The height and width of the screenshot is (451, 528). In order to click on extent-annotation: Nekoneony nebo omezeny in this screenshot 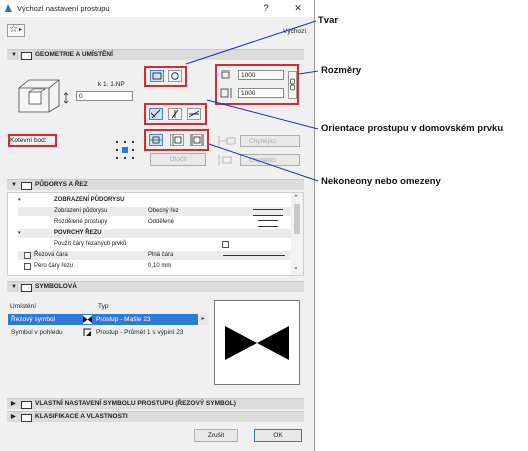, I will do `click(381, 181)`.